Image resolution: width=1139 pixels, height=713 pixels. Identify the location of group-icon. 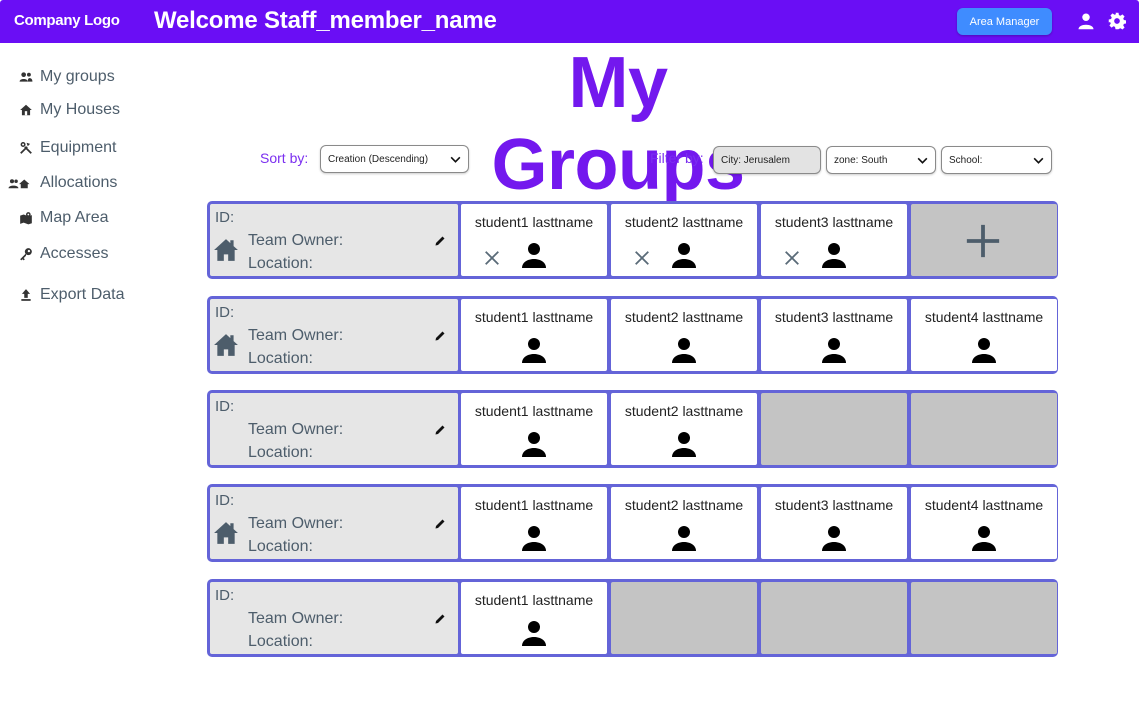
(20, 77).